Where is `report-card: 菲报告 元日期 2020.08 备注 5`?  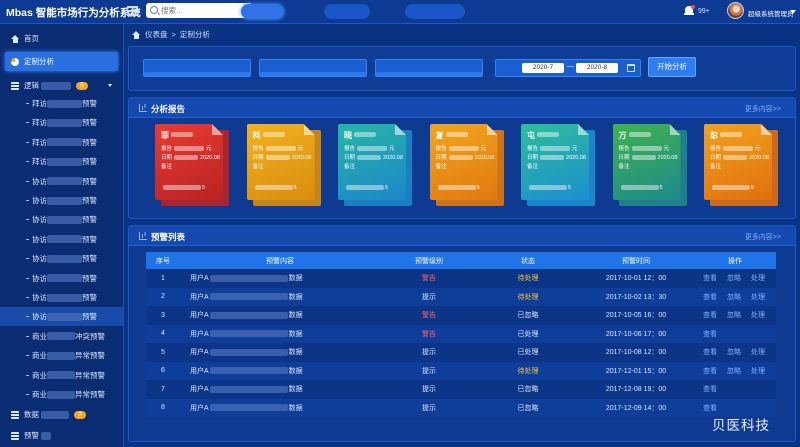
report-card: 菲报告 元日期 2020.08 备注 5 is located at coordinates (192, 165).